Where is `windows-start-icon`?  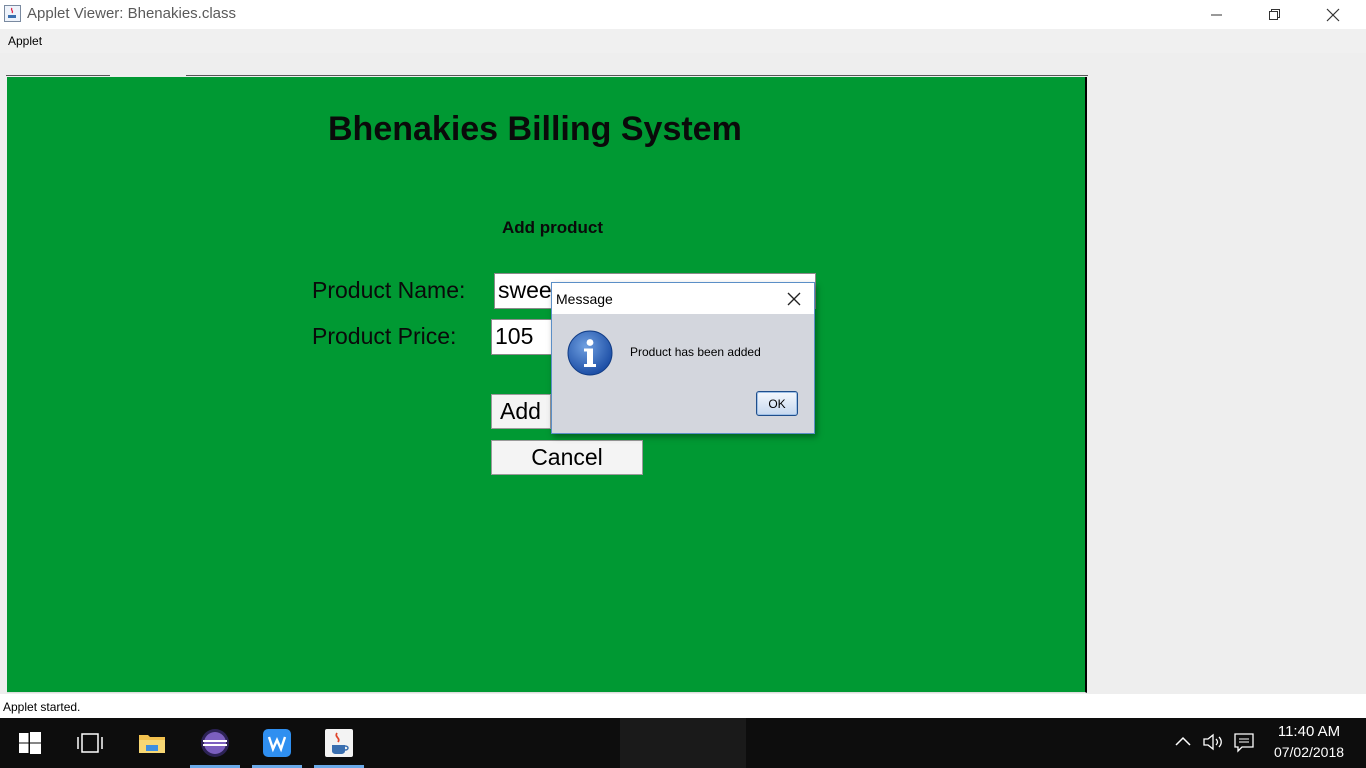 windows-start-icon is located at coordinates (30, 743).